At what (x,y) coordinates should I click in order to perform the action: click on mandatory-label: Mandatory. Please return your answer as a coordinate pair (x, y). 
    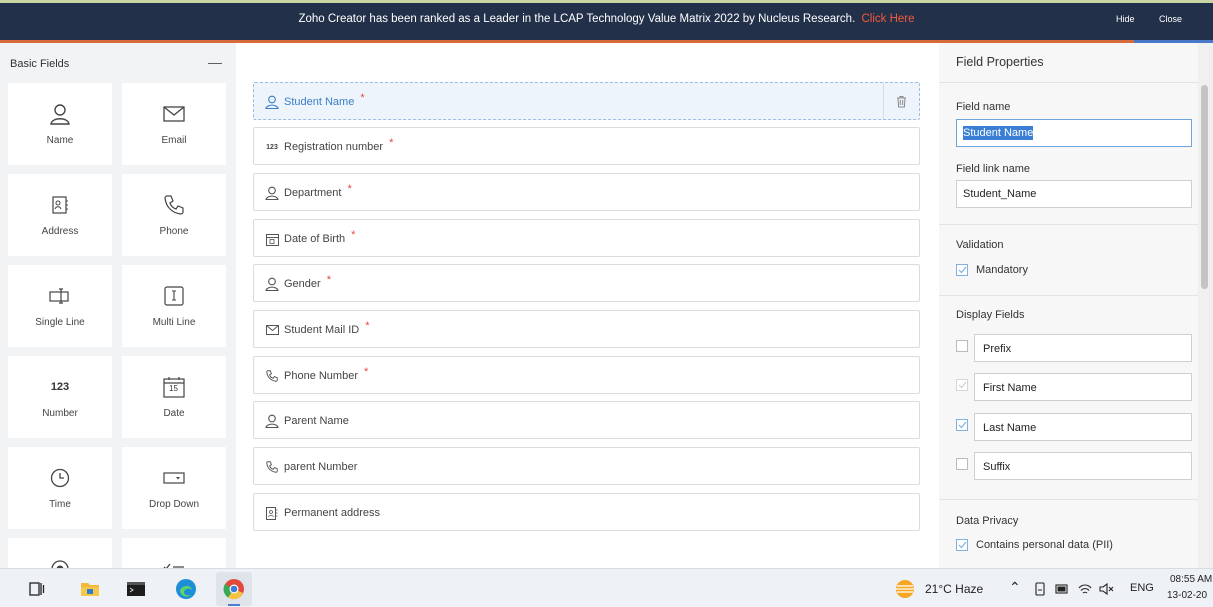
    Looking at the image, I should click on (1002, 270).